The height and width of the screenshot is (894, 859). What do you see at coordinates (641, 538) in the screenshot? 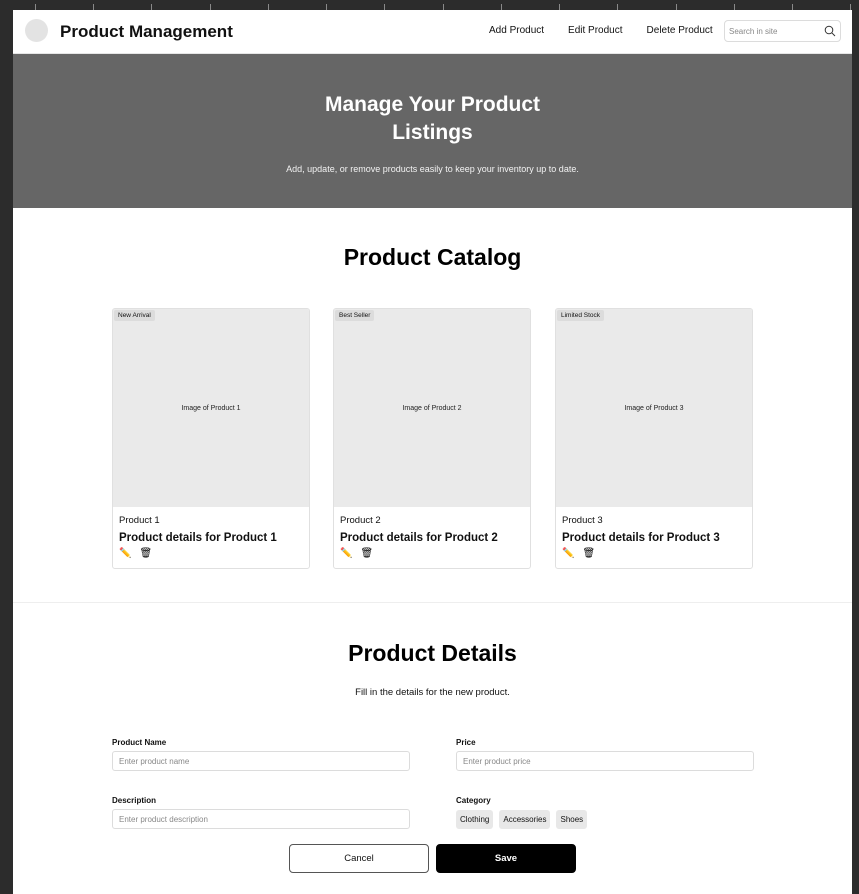
I see `product-details: Product details for Product 3` at bounding box center [641, 538].